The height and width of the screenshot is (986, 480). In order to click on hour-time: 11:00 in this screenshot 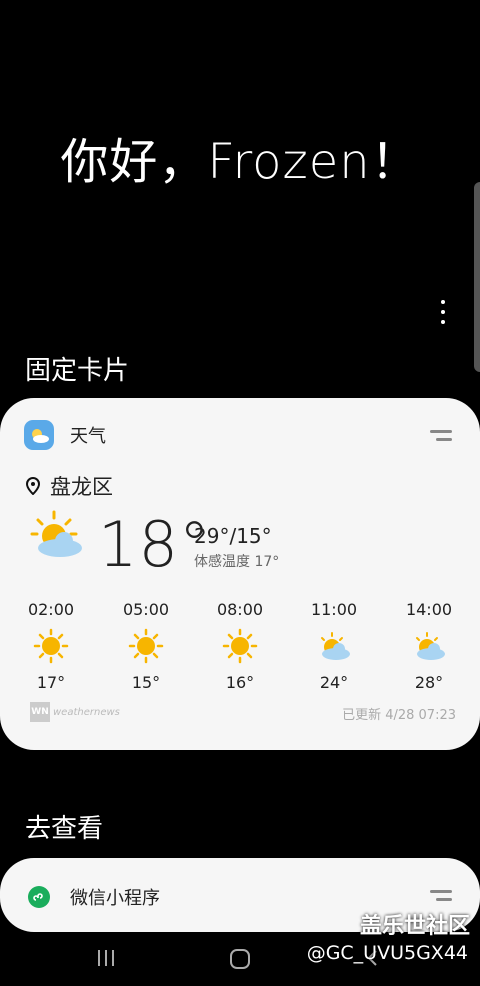, I will do `click(334, 609)`.